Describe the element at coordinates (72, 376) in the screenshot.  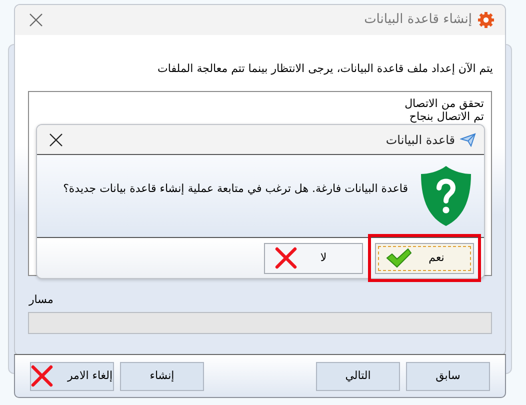
I see `cancel-button: إلغاء الامر` at that location.